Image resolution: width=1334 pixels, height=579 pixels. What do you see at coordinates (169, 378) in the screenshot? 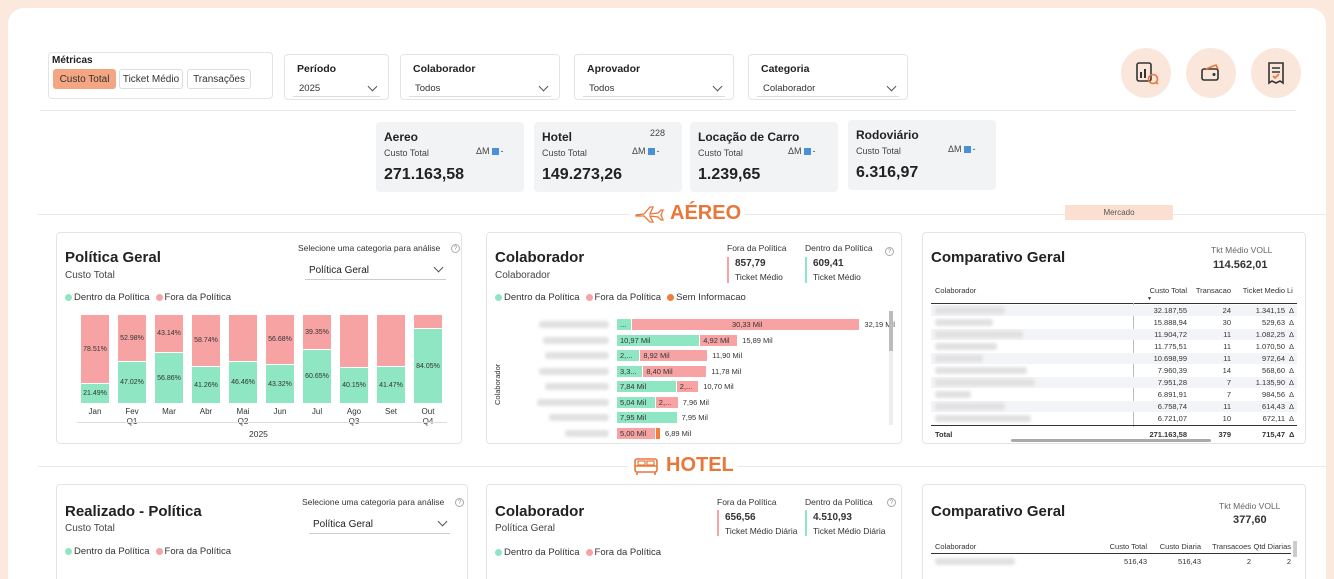
I see `bar-segment-dentro: 56.86%` at bounding box center [169, 378].